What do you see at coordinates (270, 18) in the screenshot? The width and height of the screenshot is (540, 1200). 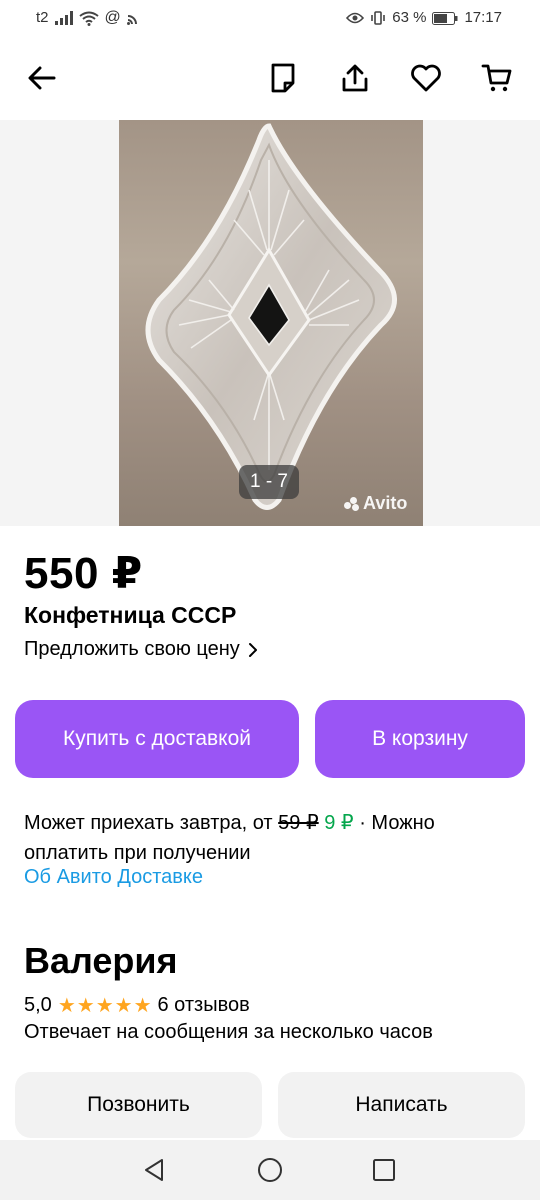 I see `status-bar: t2 @ 63 % 17:17` at bounding box center [270, 18].